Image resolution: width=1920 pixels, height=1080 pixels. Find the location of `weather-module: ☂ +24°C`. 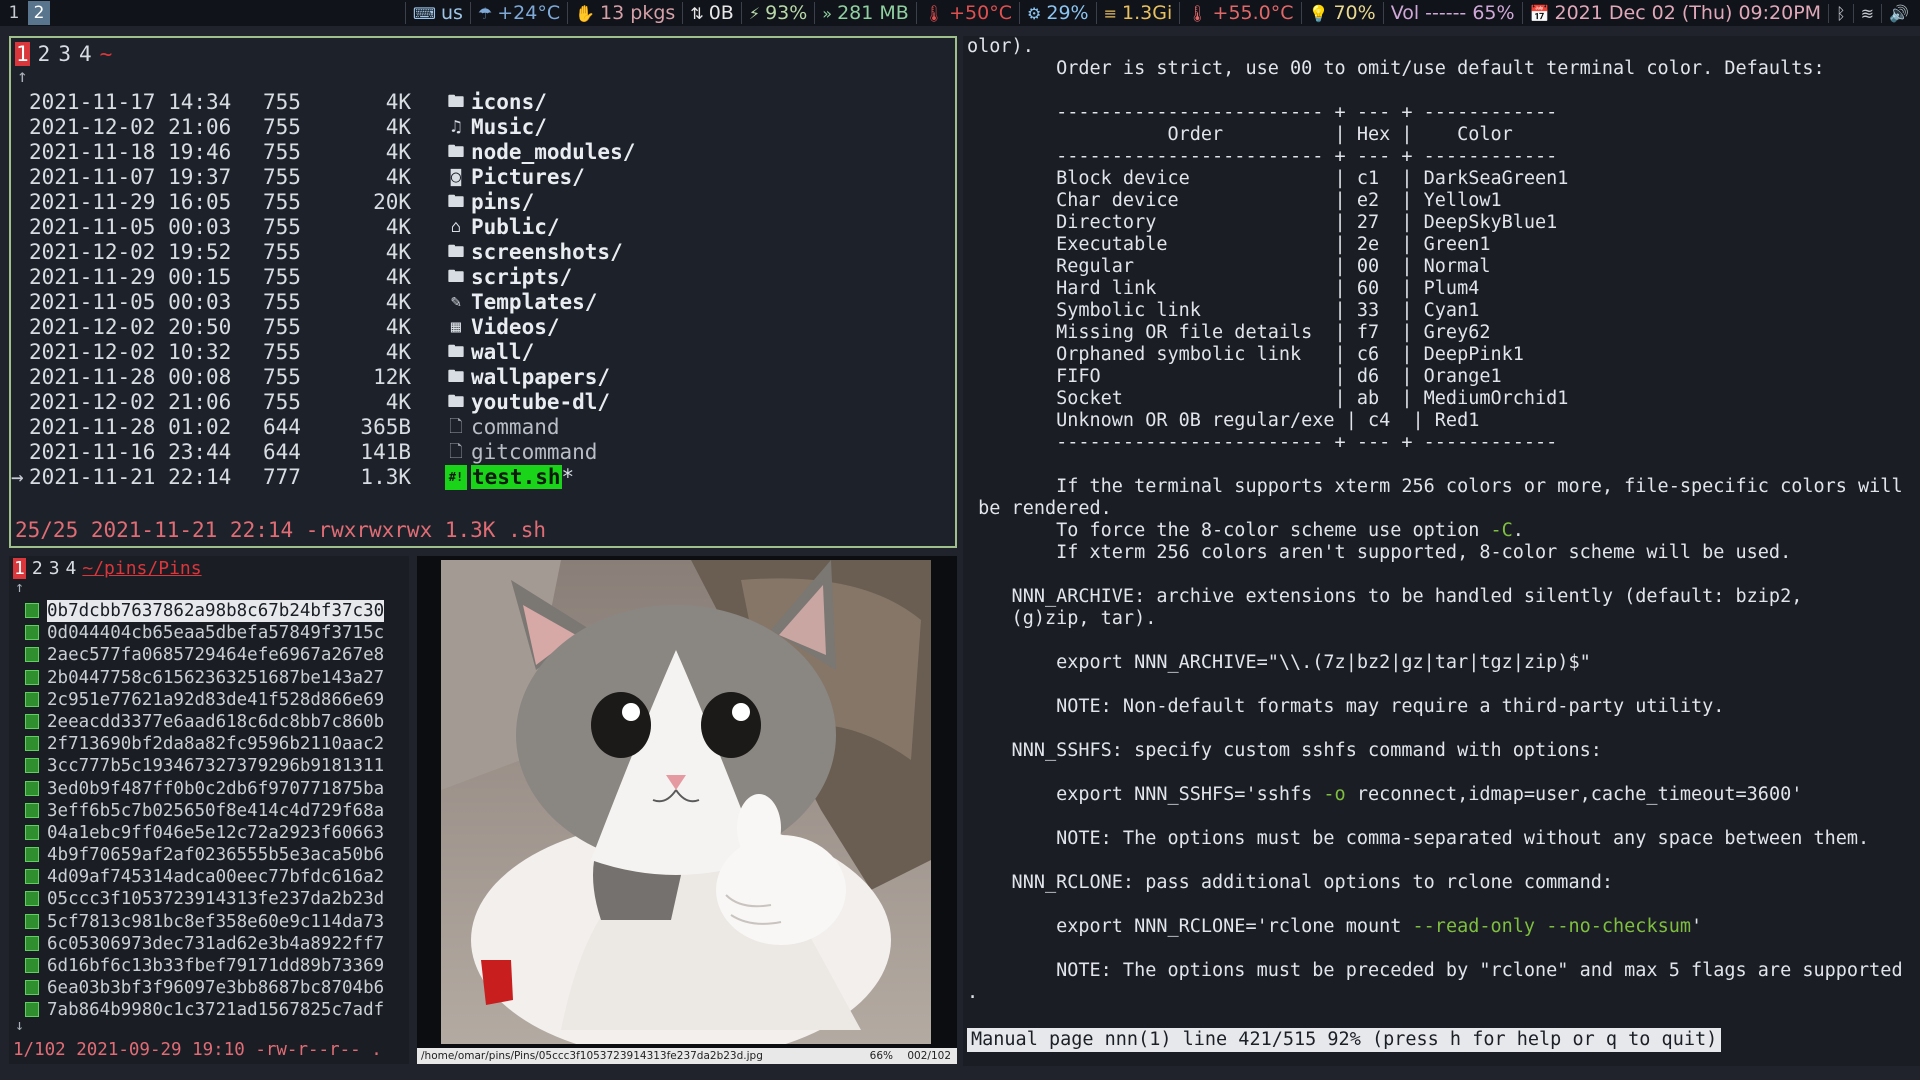

weather-module: ☂ +24°C is located at coordinates (518, 13).